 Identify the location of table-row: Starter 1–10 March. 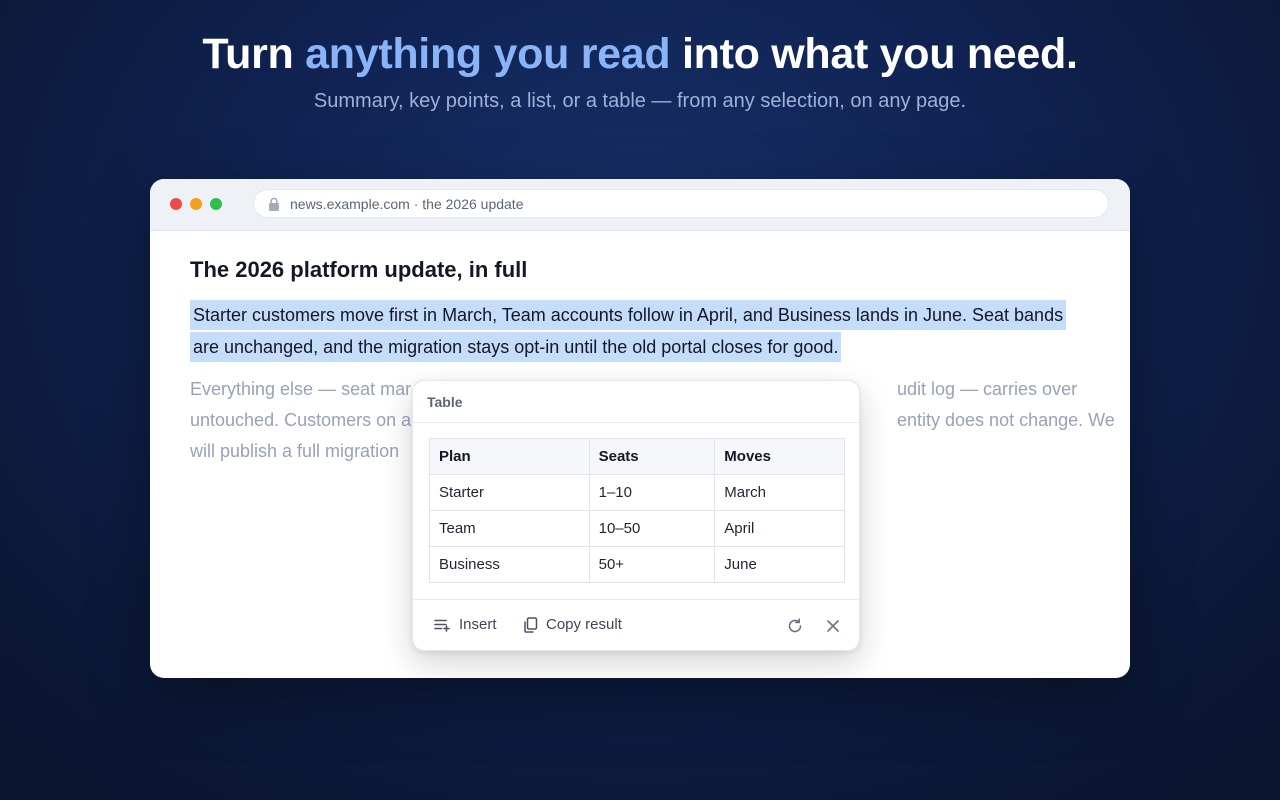
(637, 492).